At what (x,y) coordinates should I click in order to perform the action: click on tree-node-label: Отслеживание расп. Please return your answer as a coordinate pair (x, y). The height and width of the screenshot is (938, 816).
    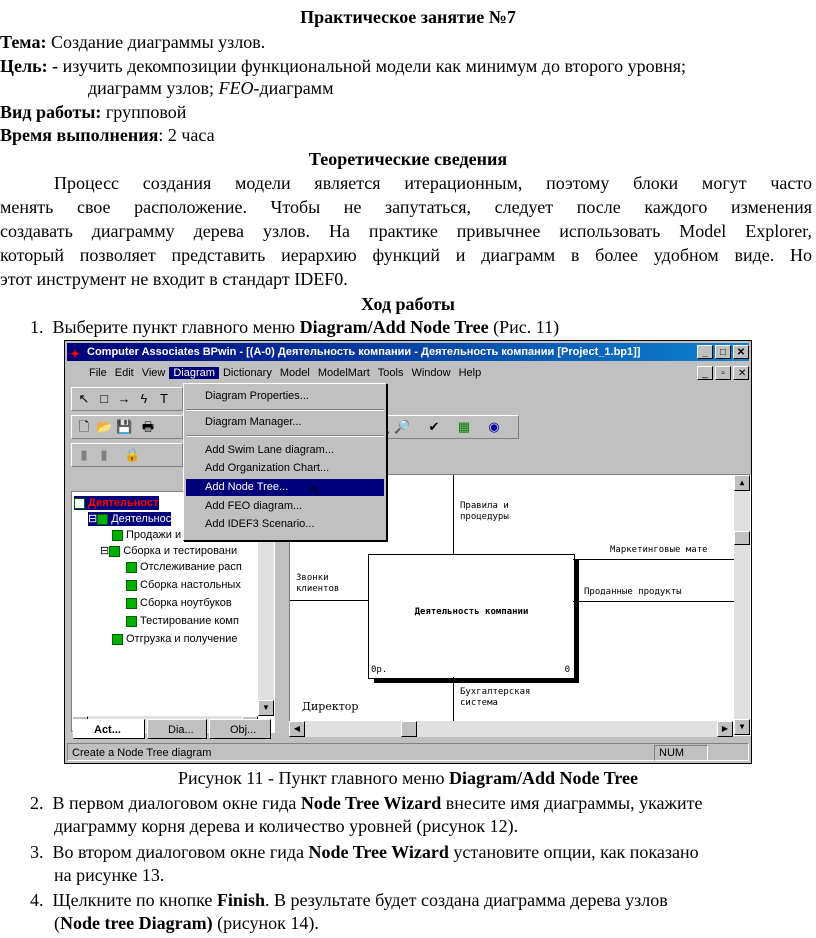
    Looking at the image, I should click on (191, 567).